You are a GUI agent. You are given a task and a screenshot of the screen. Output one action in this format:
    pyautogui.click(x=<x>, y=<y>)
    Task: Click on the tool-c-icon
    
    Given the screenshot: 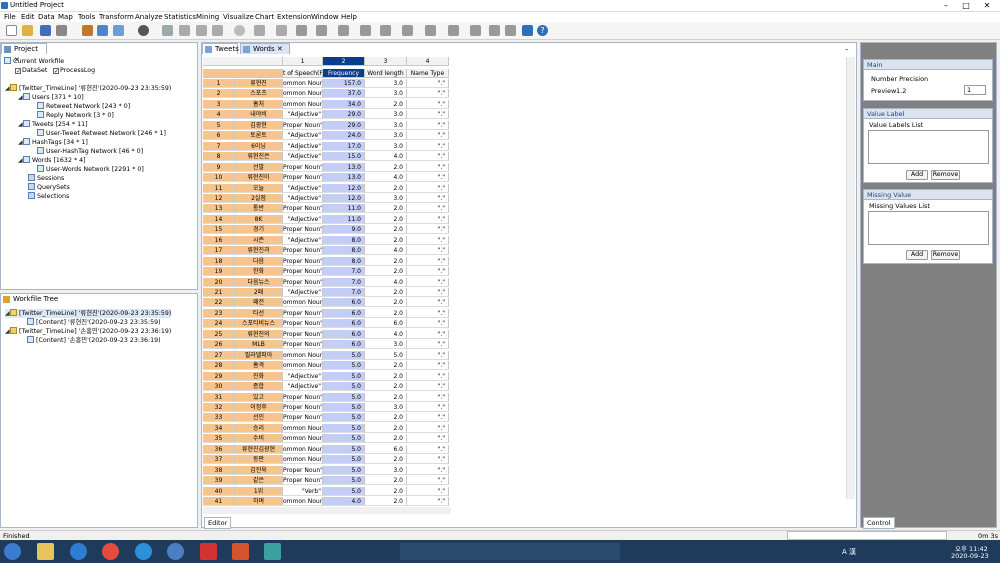 What is the action you would take?
    pyautogui.click(x=201, y=30)
    